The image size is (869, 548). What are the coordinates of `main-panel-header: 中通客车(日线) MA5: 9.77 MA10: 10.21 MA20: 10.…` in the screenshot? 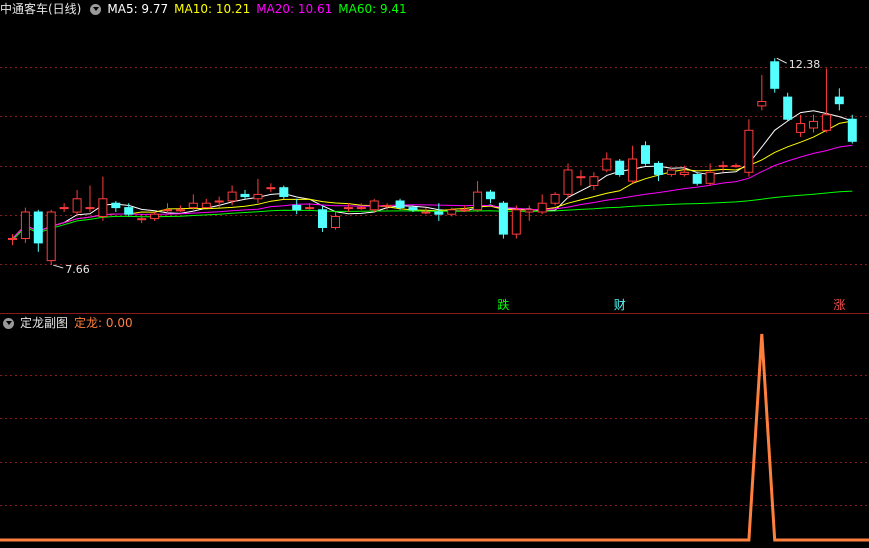 It's located at (203, 9).